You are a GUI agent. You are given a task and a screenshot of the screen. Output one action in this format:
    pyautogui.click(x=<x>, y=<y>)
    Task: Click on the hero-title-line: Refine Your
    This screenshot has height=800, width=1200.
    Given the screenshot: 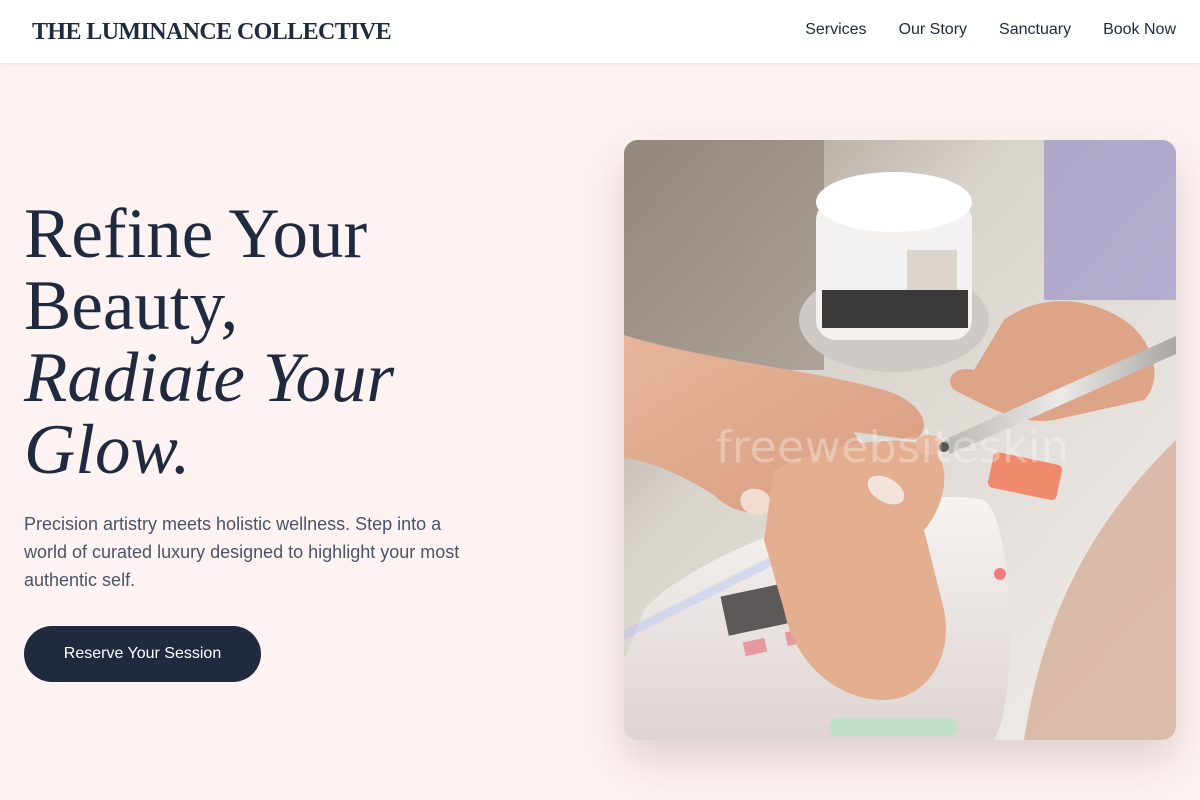 What is the action you would take?
    pyautogui.click(x=196, y=234)
    